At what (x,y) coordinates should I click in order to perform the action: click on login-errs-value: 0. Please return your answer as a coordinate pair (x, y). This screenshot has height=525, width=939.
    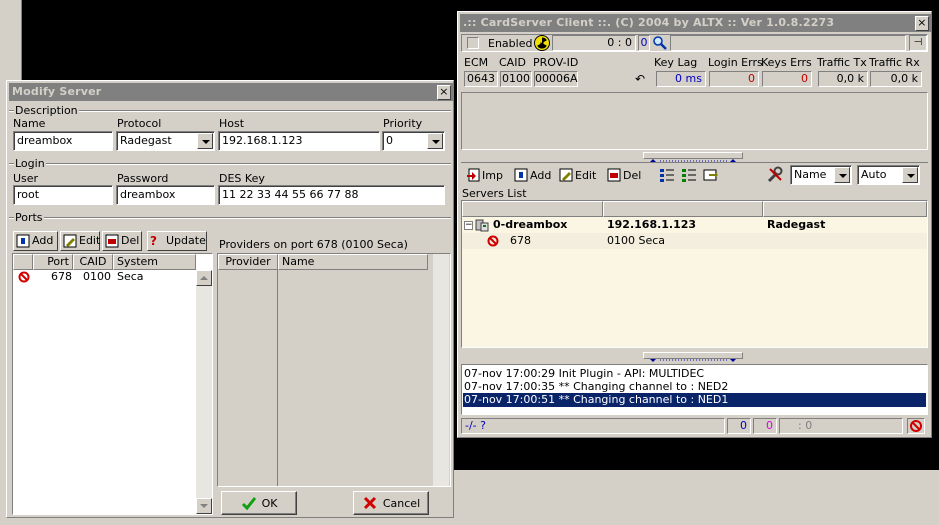
    Looking at the image, I should click on (734, 79).